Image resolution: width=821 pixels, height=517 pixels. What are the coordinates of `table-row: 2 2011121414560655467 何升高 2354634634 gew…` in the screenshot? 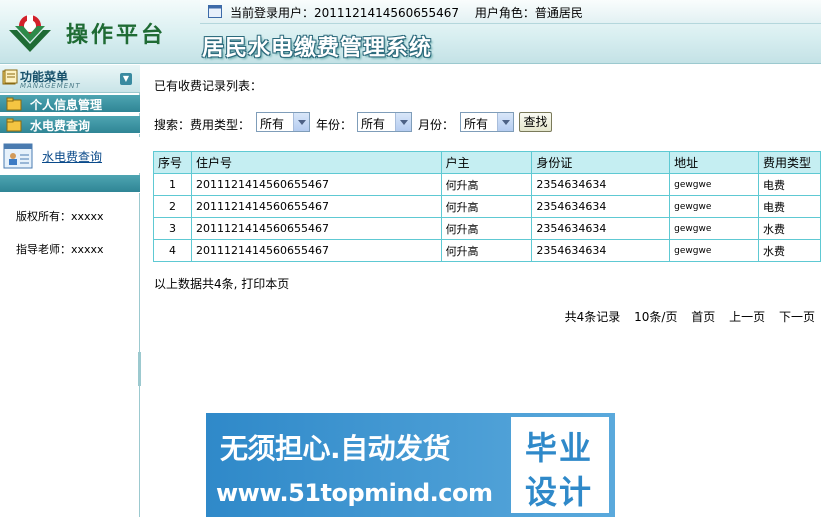 It's located at (487, 206).